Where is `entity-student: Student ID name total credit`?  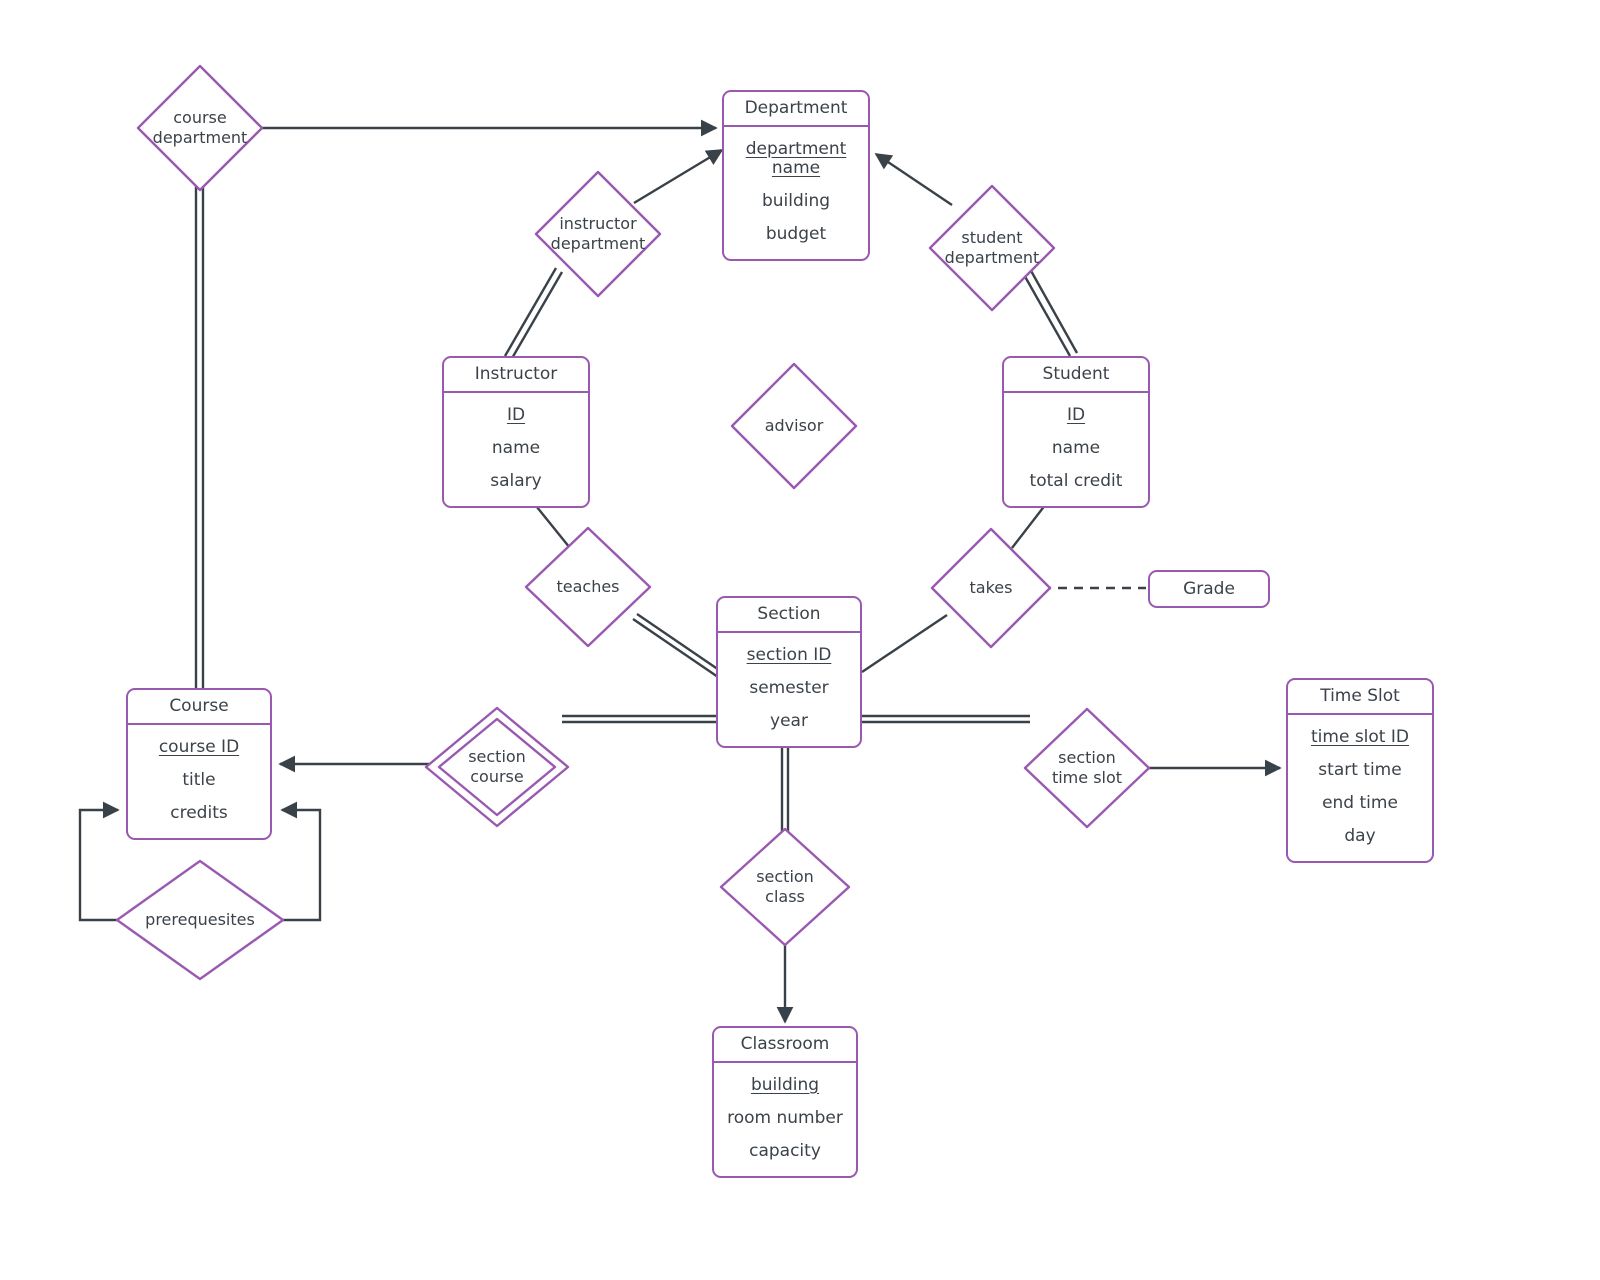 entity-student: Student ID name total credit is located at coordinates (1076, 432).